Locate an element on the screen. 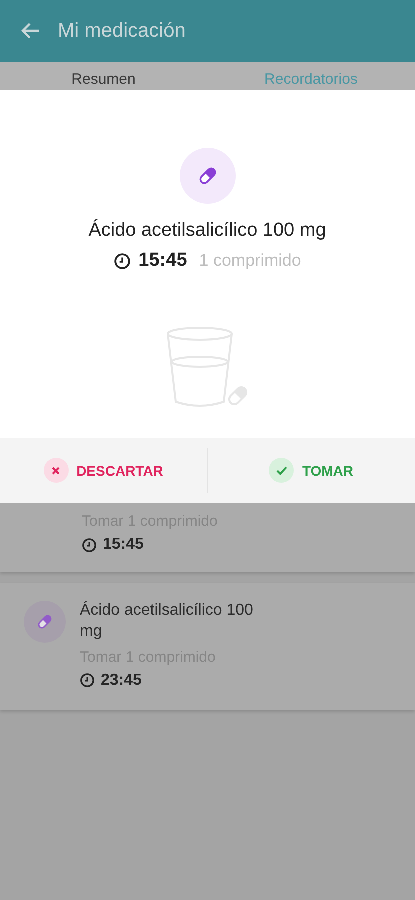  take-button: TOMAR is located at coordinates (311, 470).